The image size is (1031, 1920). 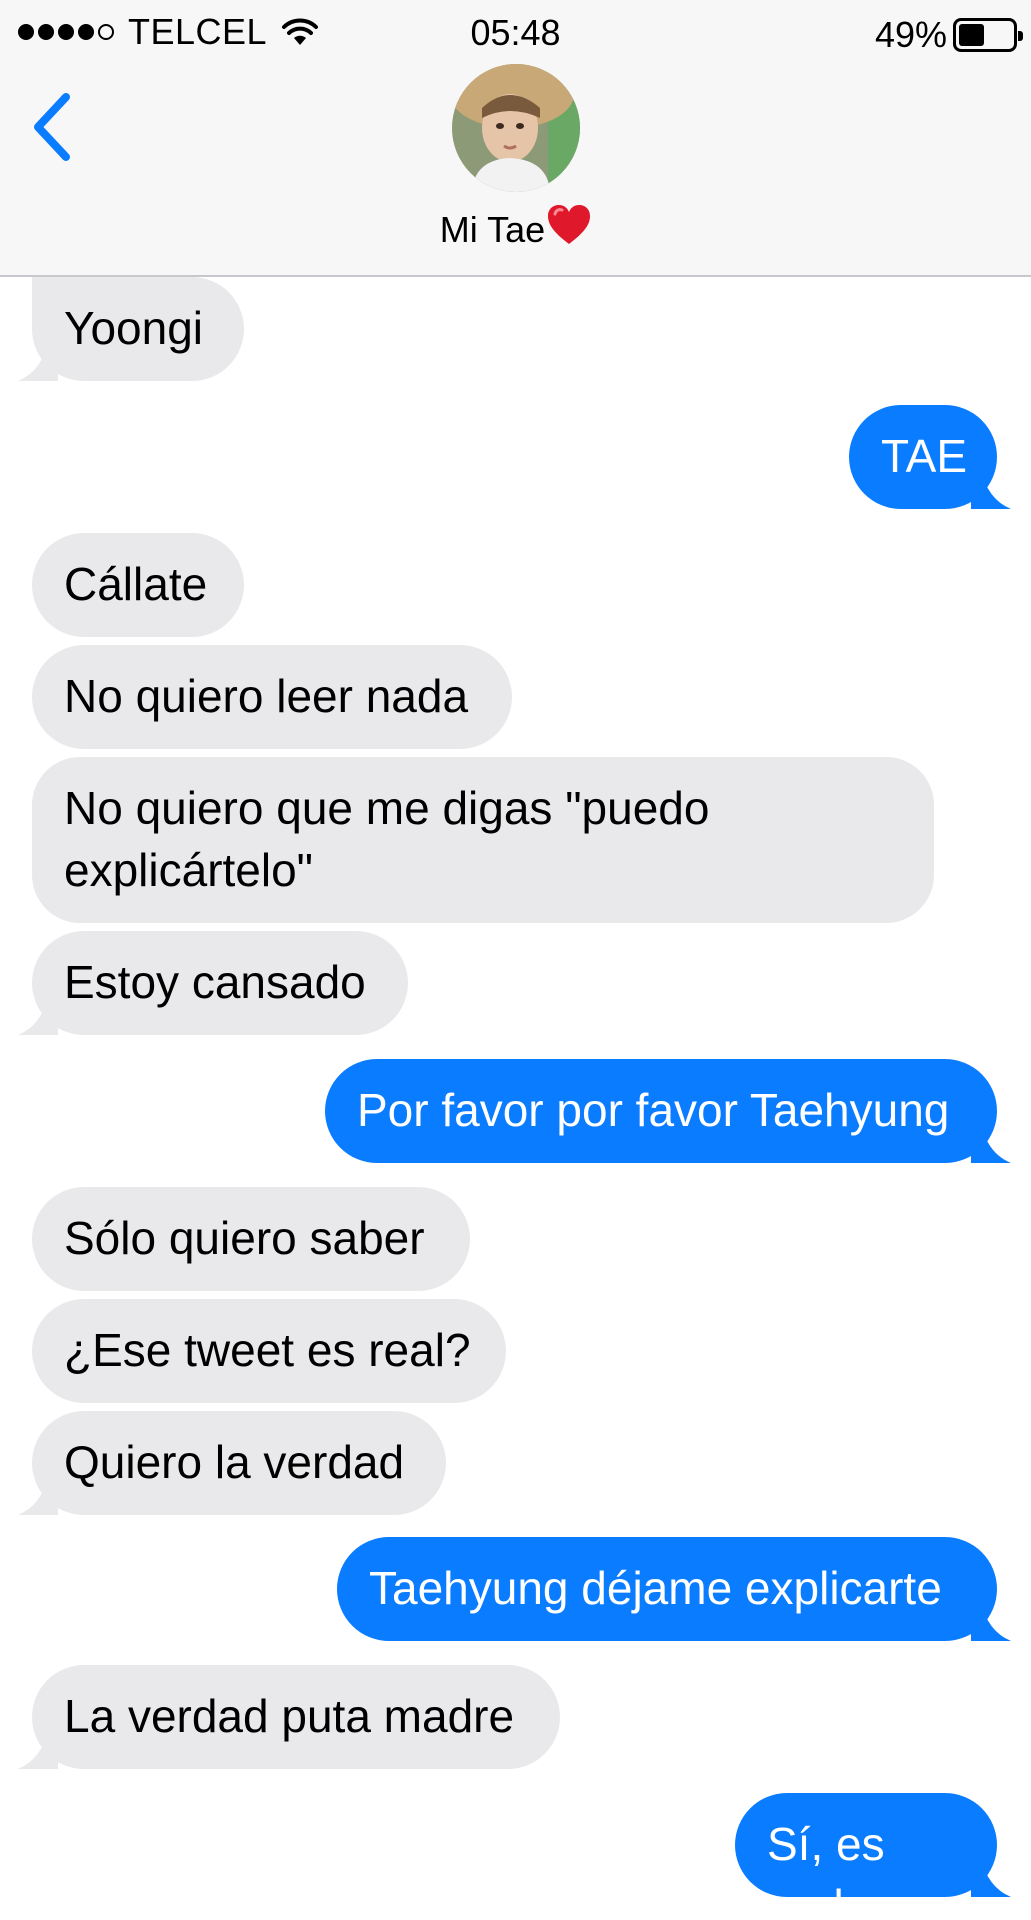 What do you see at coordinates (948, 35) in the screenshot?
I see `status-right: 49%` at bounding box center [948, 35].